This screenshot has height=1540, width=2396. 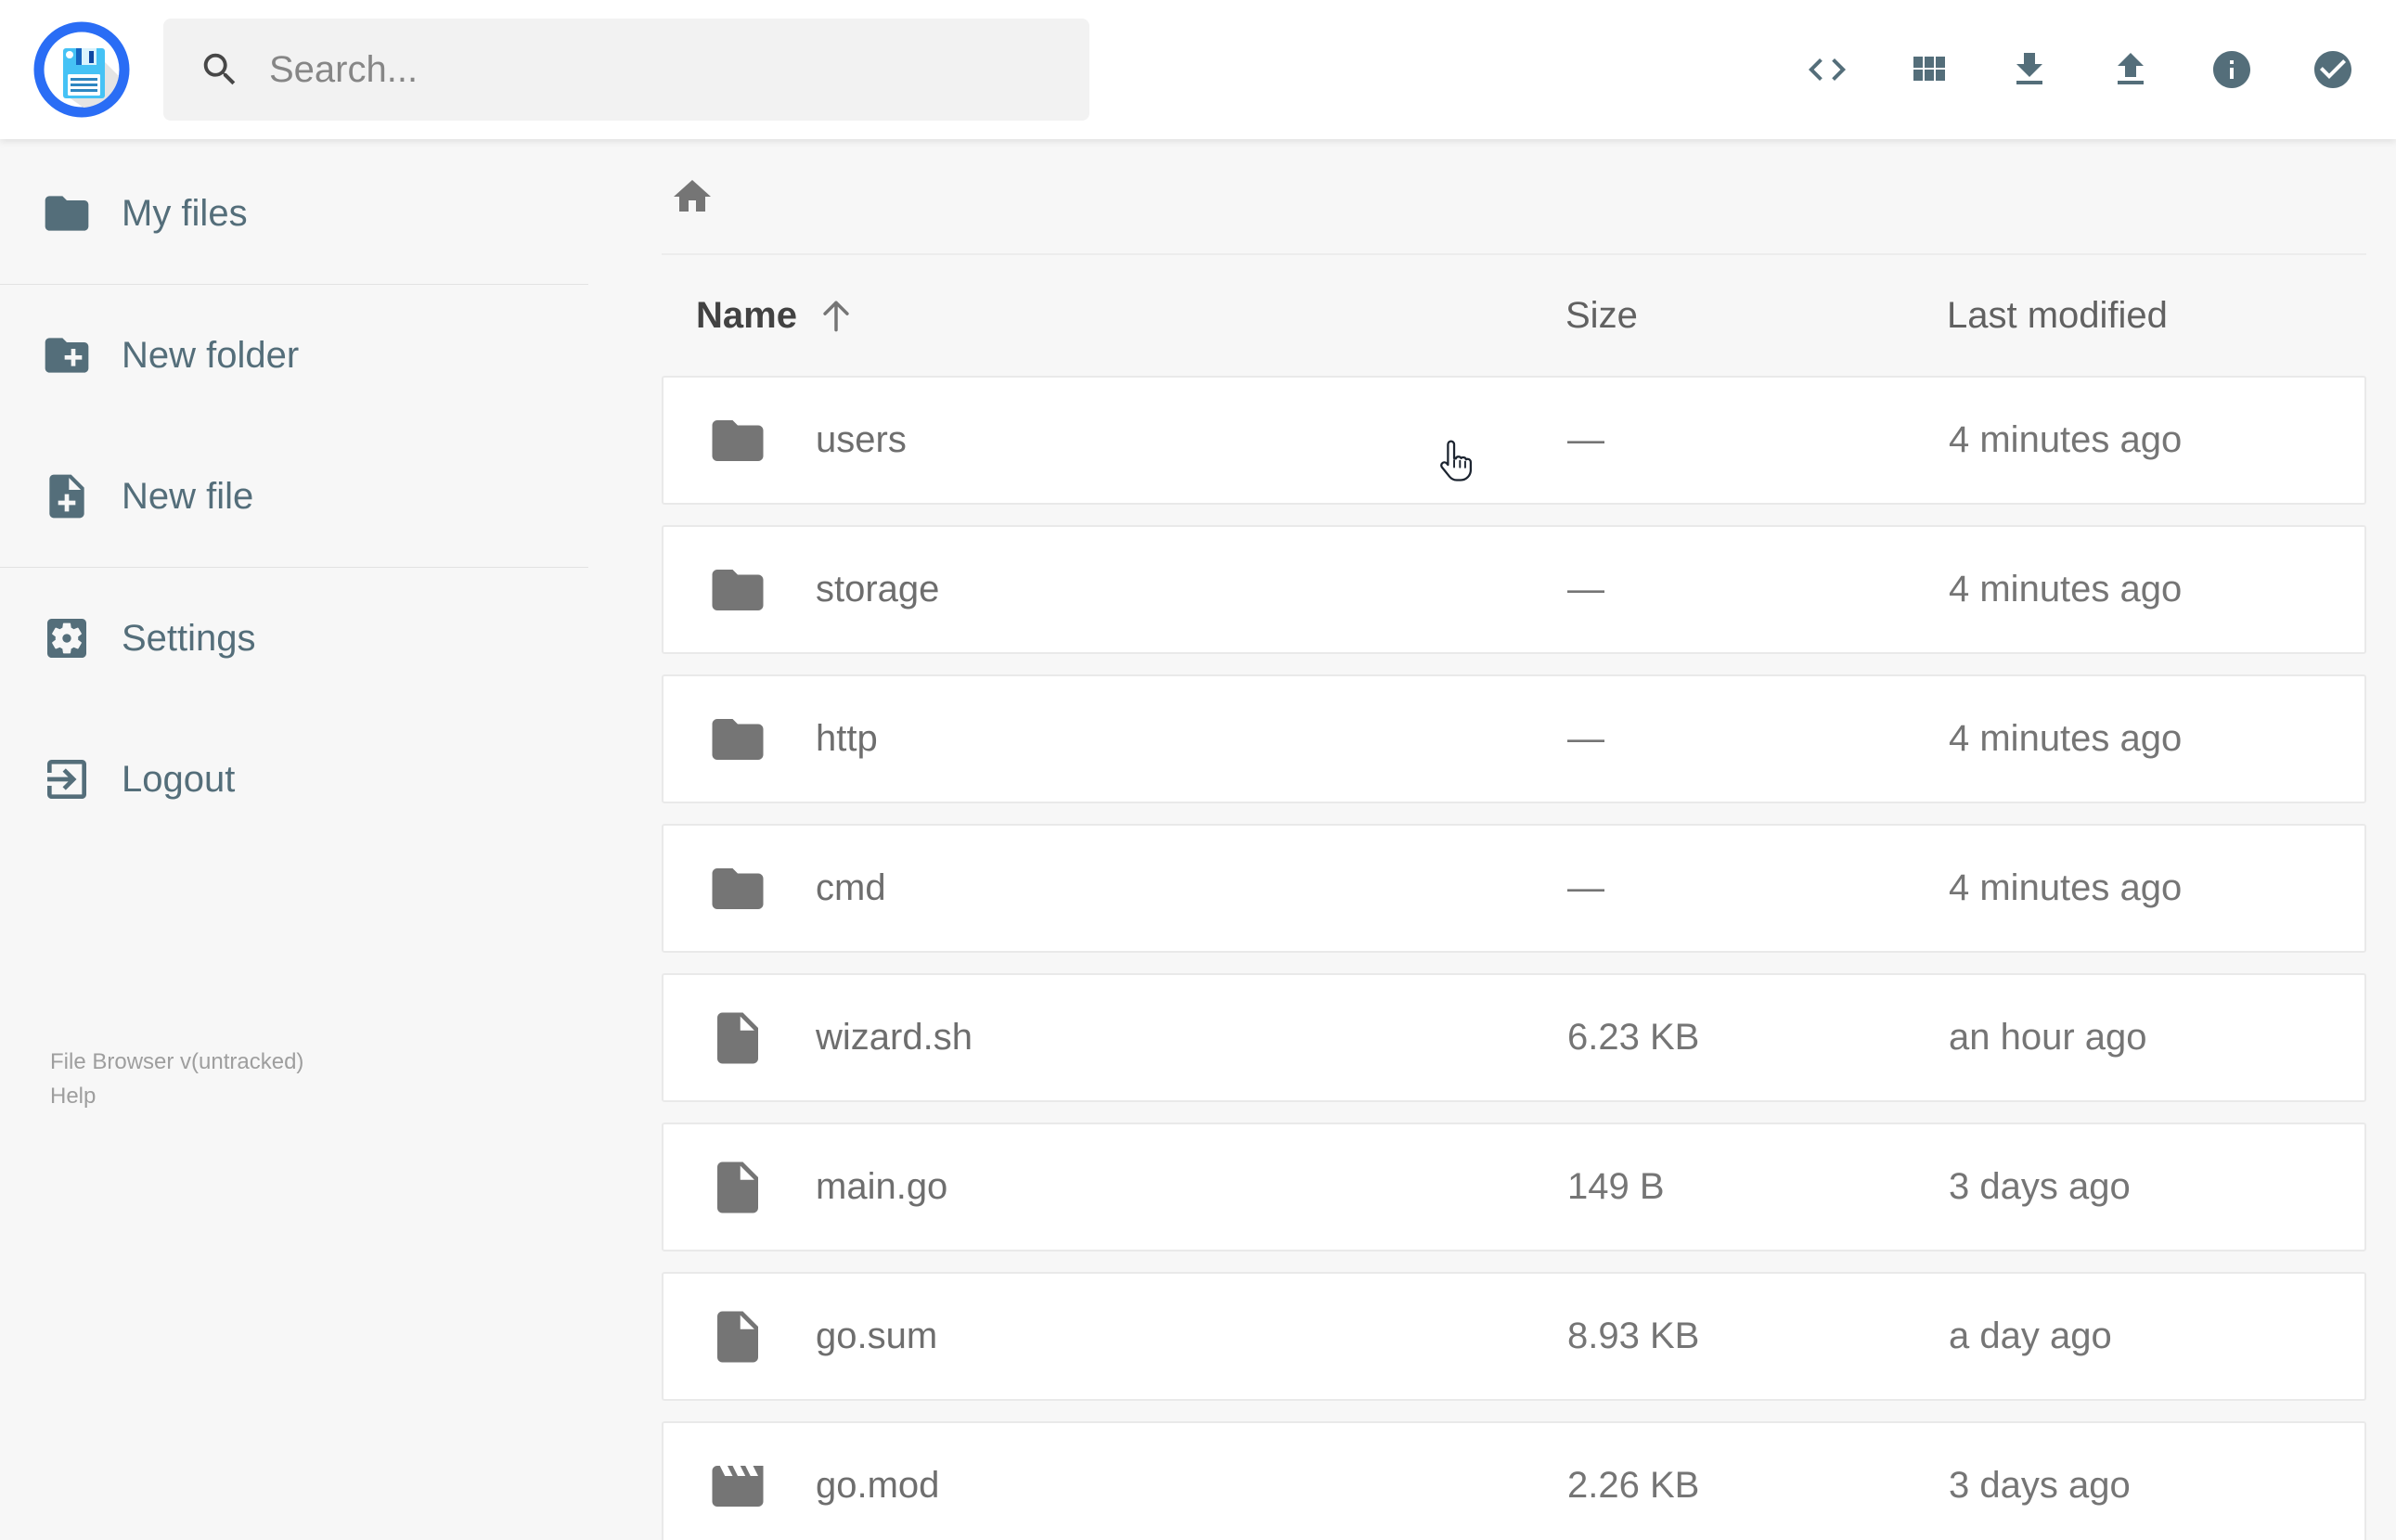 I want to click on file-row-http: http — 4 minutes ago, so click(x=1514, y=739).